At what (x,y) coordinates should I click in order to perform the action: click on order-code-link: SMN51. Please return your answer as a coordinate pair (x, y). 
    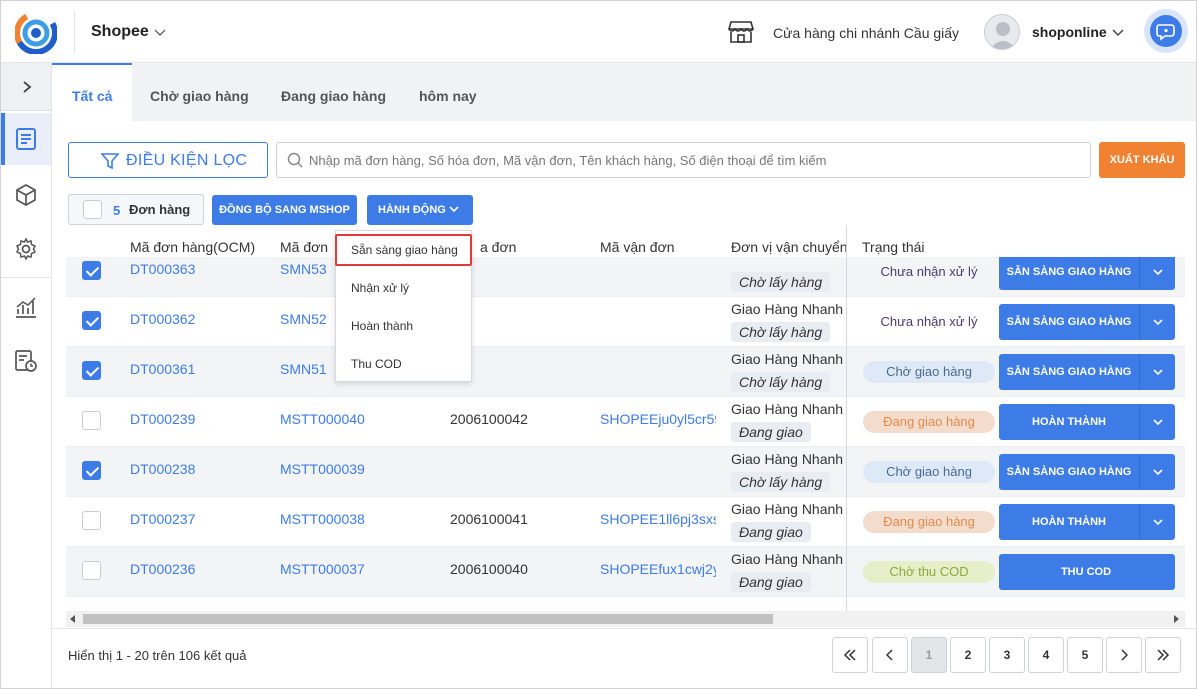
    Looking at the image, I should click on (303, 369).